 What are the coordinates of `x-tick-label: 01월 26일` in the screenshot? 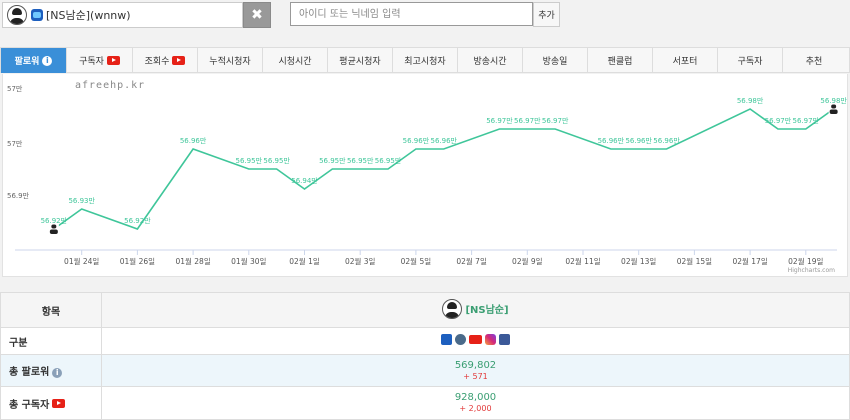 It's located at (137, 261).